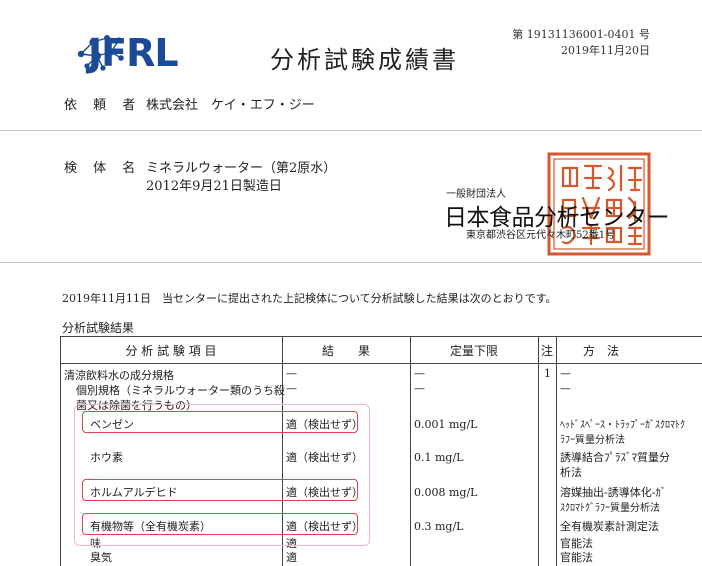 This screenshot has height=566, width=702. Describe the element at coordinates (220, 490) in the screenshot. I see `highlight-box-formaldehyde` at that location.